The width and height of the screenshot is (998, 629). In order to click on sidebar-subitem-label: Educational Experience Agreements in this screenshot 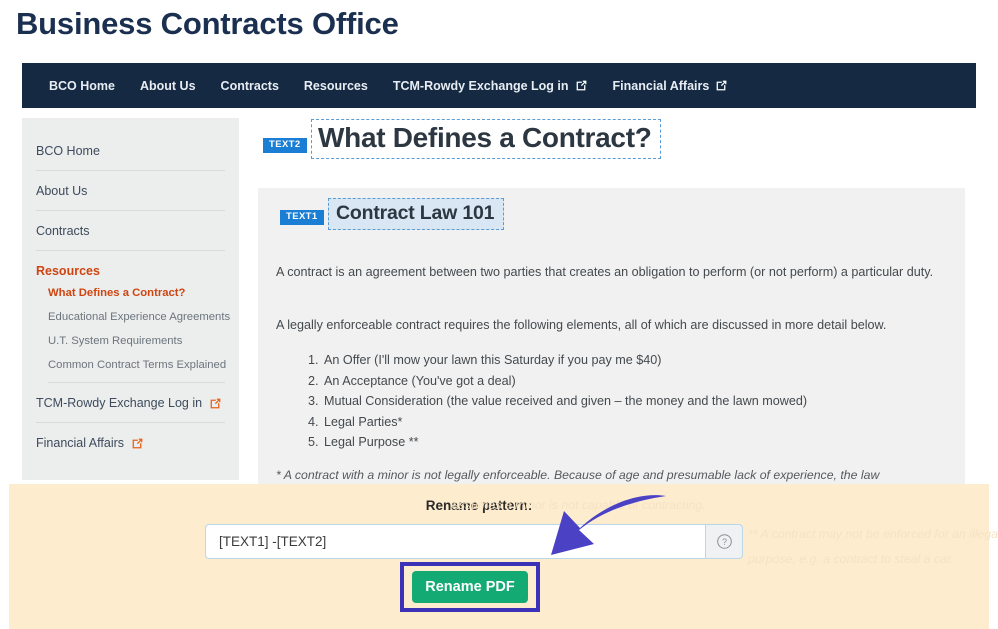, I will do `click(139, 317)`.